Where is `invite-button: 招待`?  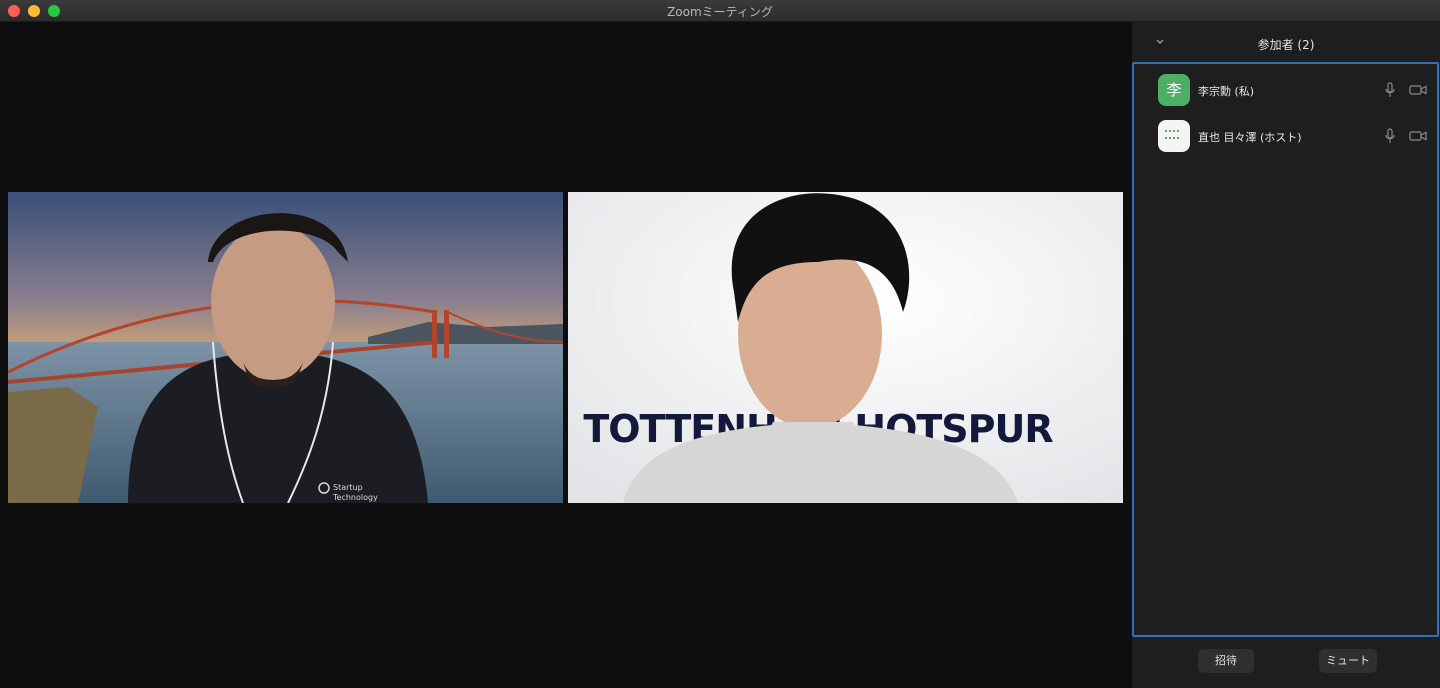 invite-button: 招待 is located at coordinates (1226, 661).